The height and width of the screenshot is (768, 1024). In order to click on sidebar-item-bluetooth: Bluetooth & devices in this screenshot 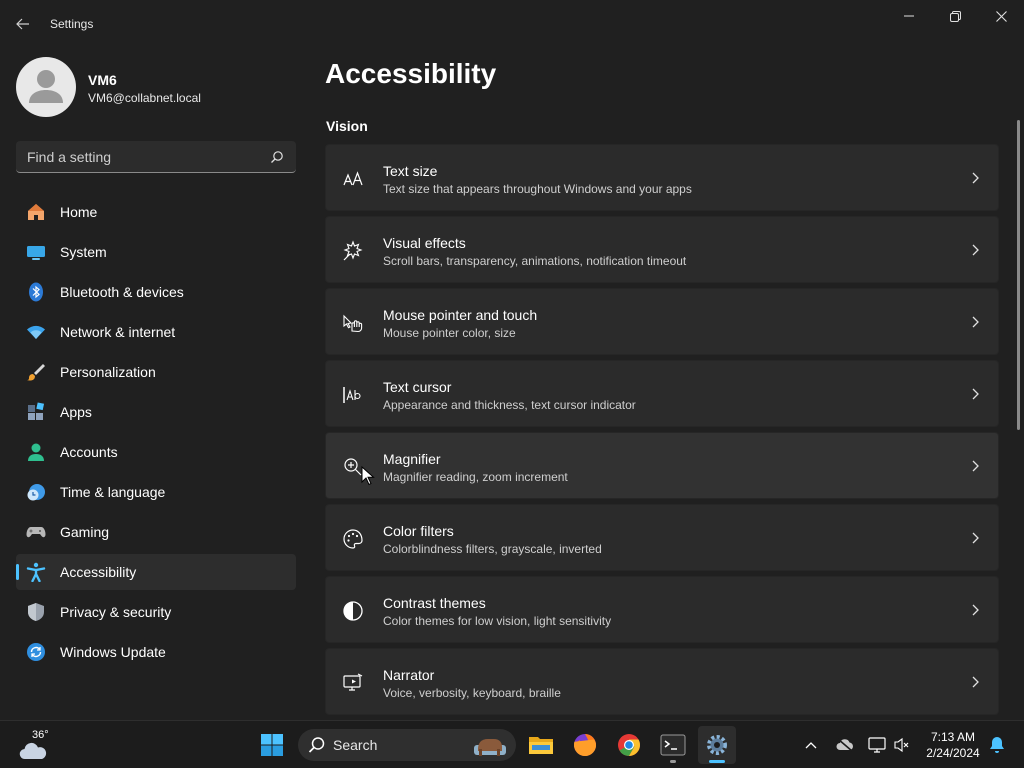, I will do `click(156, 292)`.